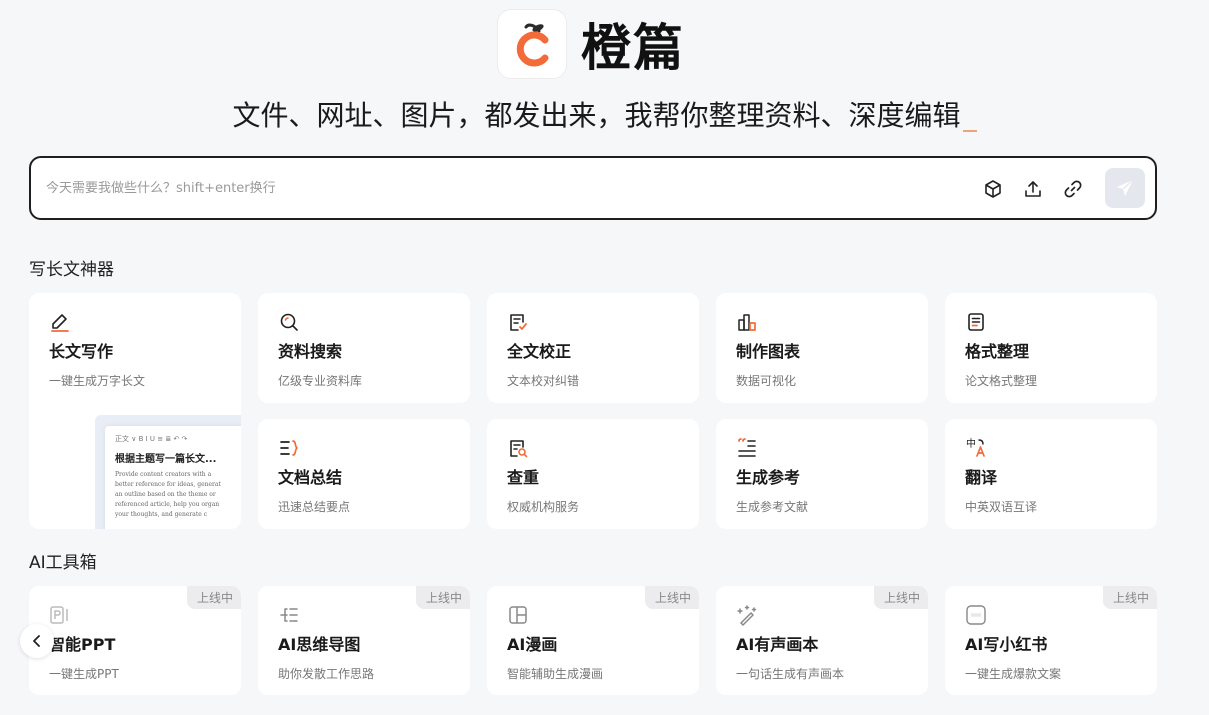  I want to click on card-desc: 一键生成PPT, so click(84, 674).